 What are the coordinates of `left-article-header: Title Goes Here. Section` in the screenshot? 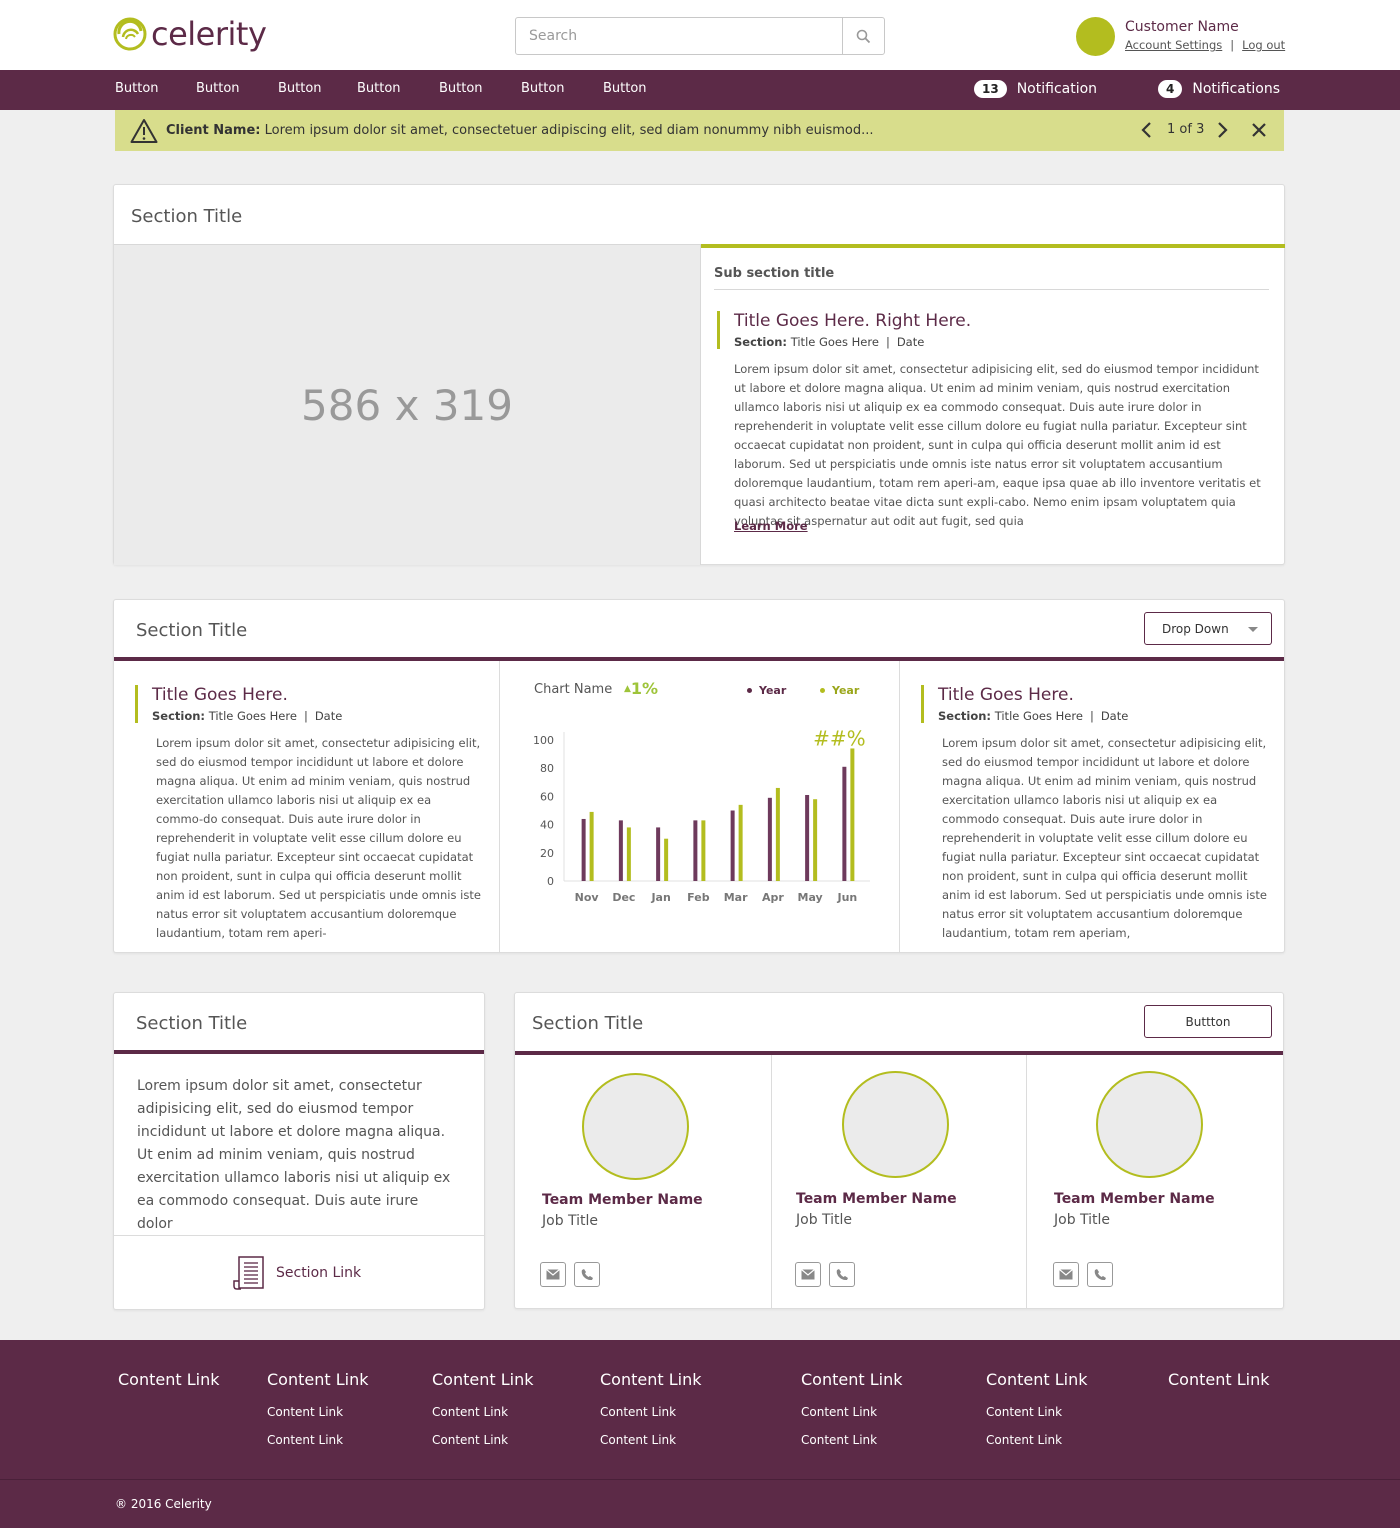 It's located at (238, 704).